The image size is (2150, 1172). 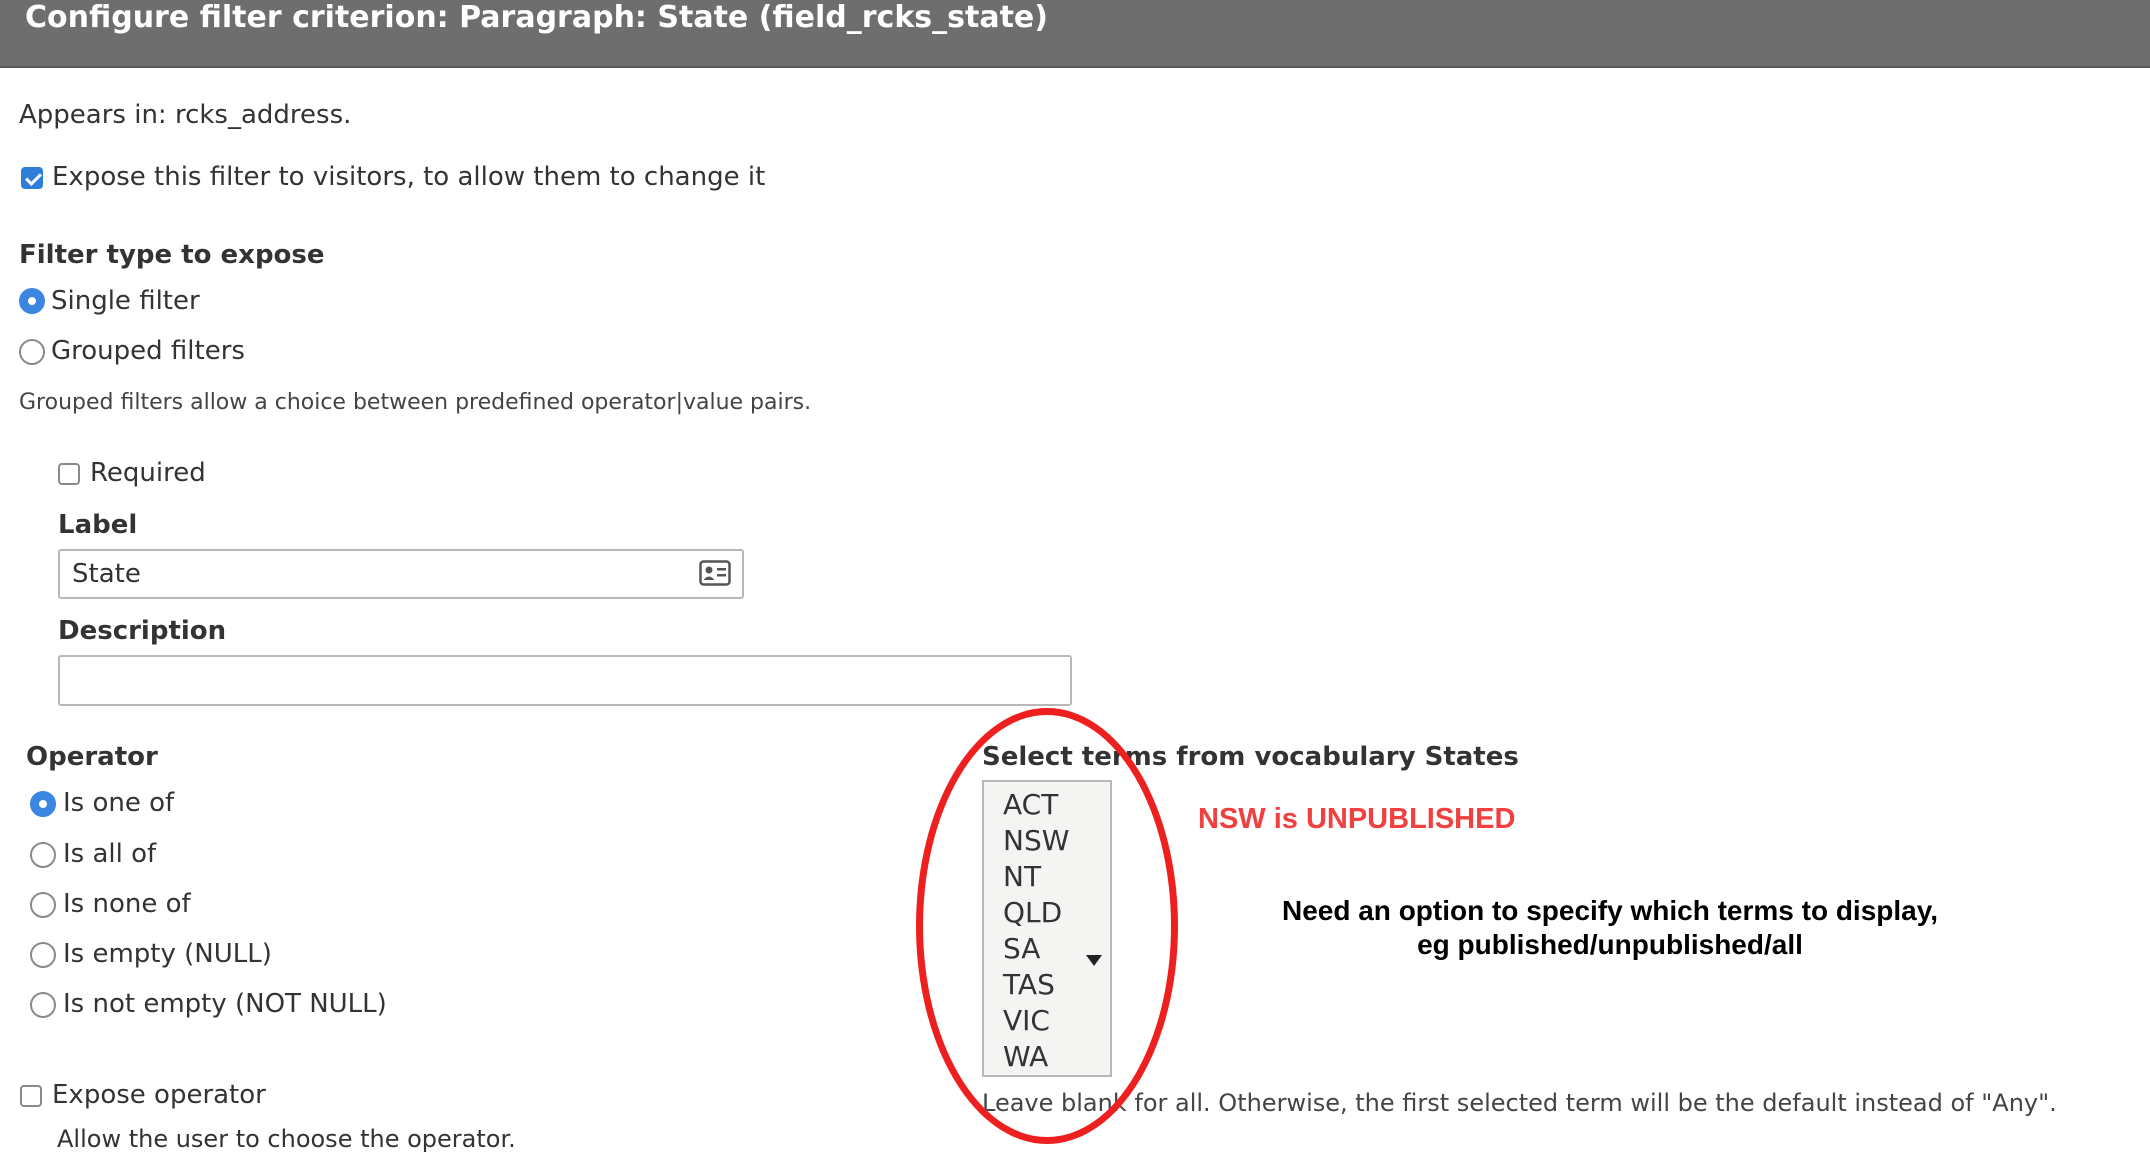 I want to click on is-all-of-label: Is all of, so click(x=109, y=854).